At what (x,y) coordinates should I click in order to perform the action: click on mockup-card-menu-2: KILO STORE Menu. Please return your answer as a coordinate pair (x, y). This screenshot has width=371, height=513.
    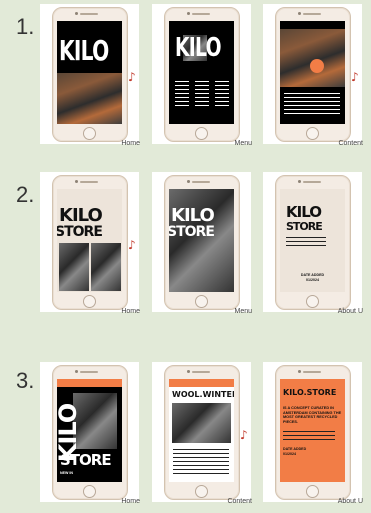
    Looking at the image, I should click on (202, 243).